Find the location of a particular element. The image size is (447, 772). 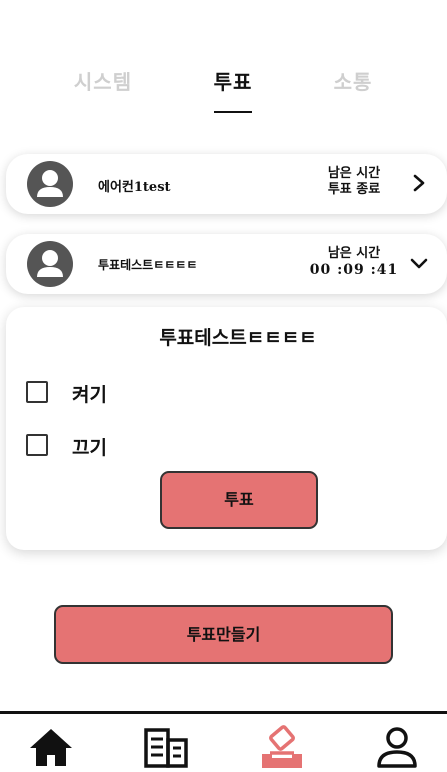

building-icon is located at coordinates (166, 748).